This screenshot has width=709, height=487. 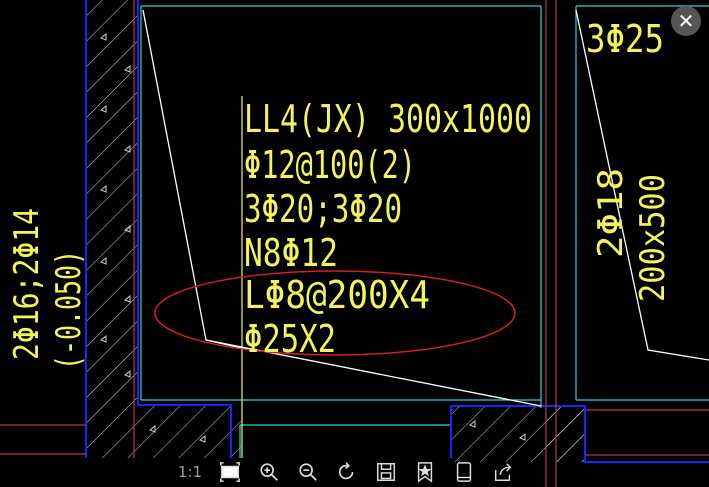 I want to click on save-button, so click(x=385, y=472).